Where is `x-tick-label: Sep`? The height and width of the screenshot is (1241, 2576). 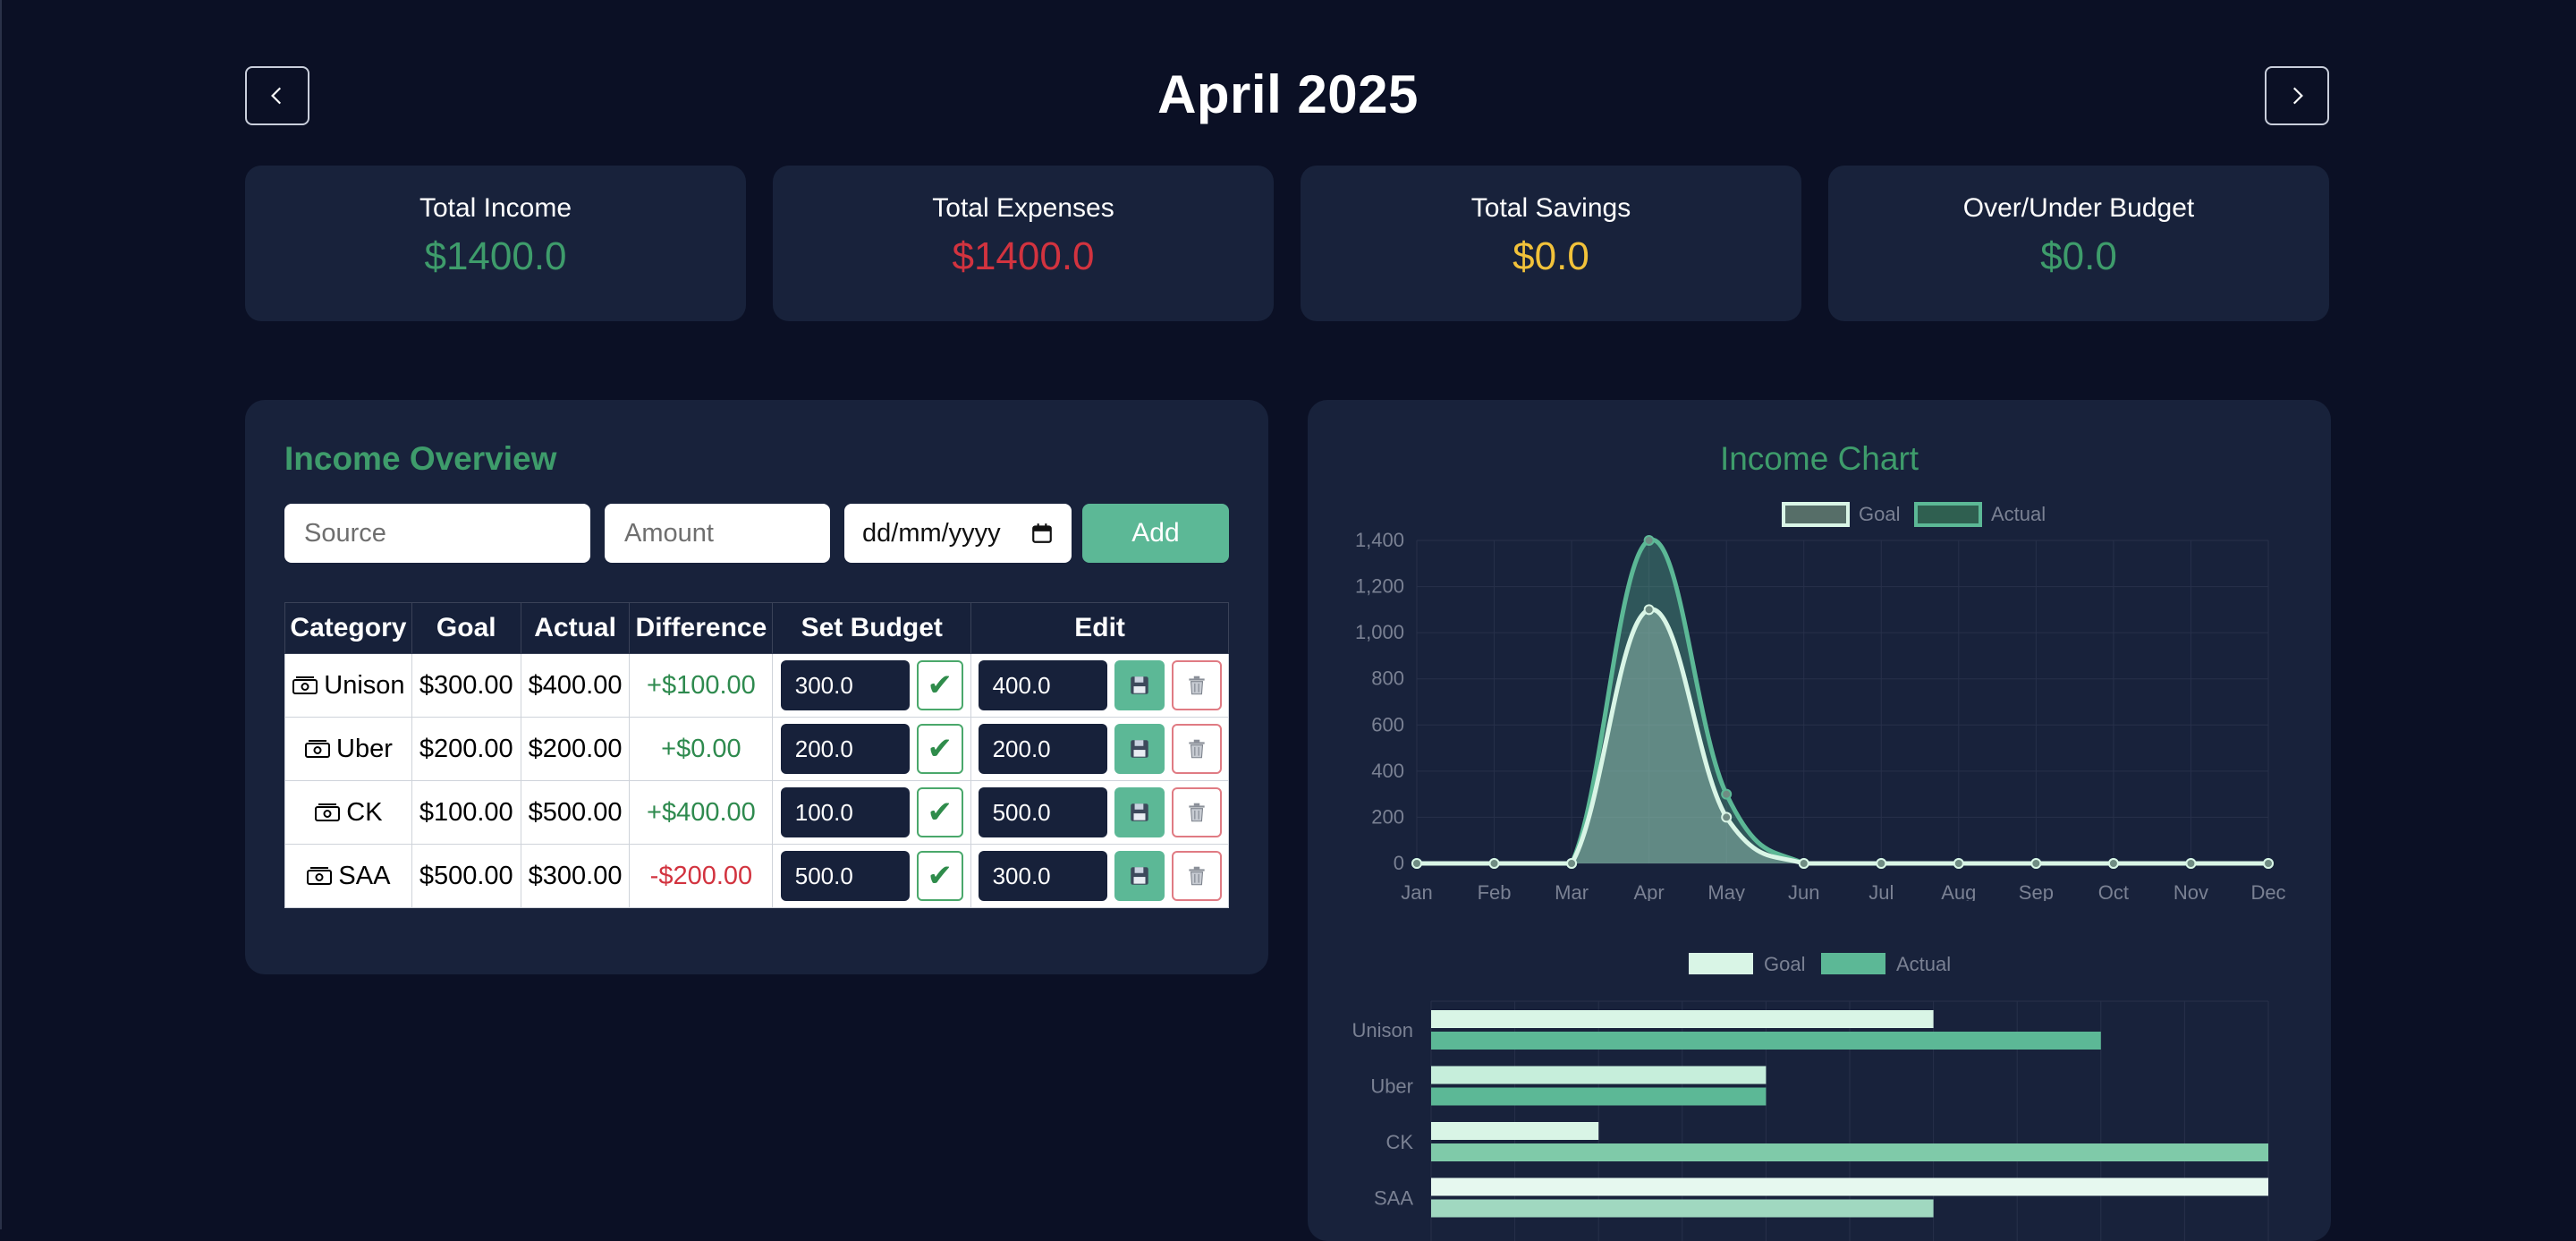
x-tick-label: Sep is located at coordinates (2036, 891).